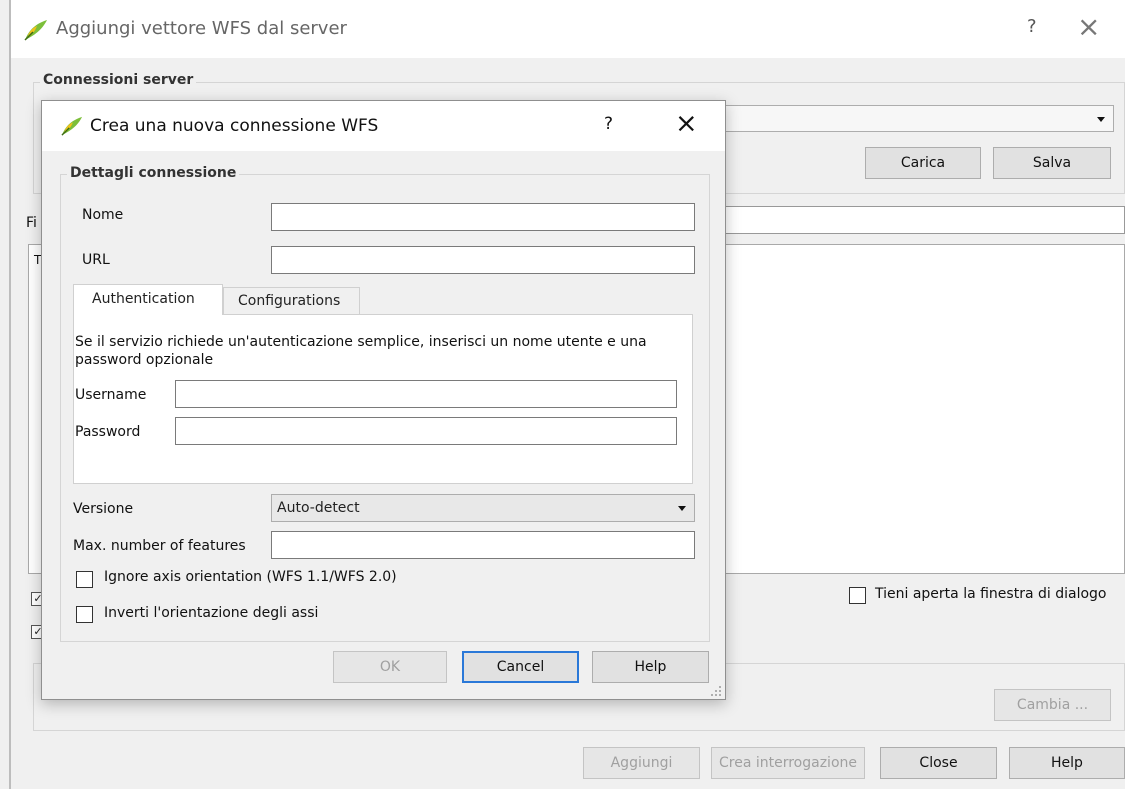 Image resolution: width=1125 pixels, height=789 pixels. Describe the element at coordinates (641, 763) in the screenshot. I see `add-button: Aggiungi` at that location.